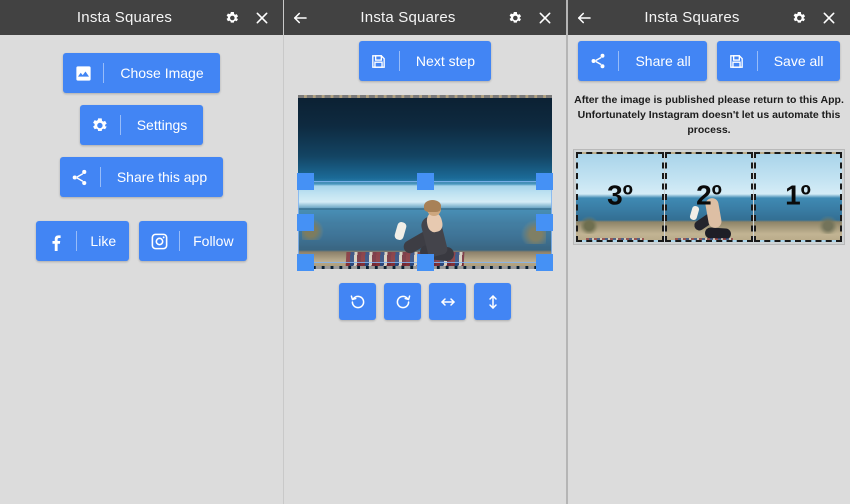  Describe the element at coordinates (663, 61) in the screenshot. I see `share-all-label: Share all` at that location.